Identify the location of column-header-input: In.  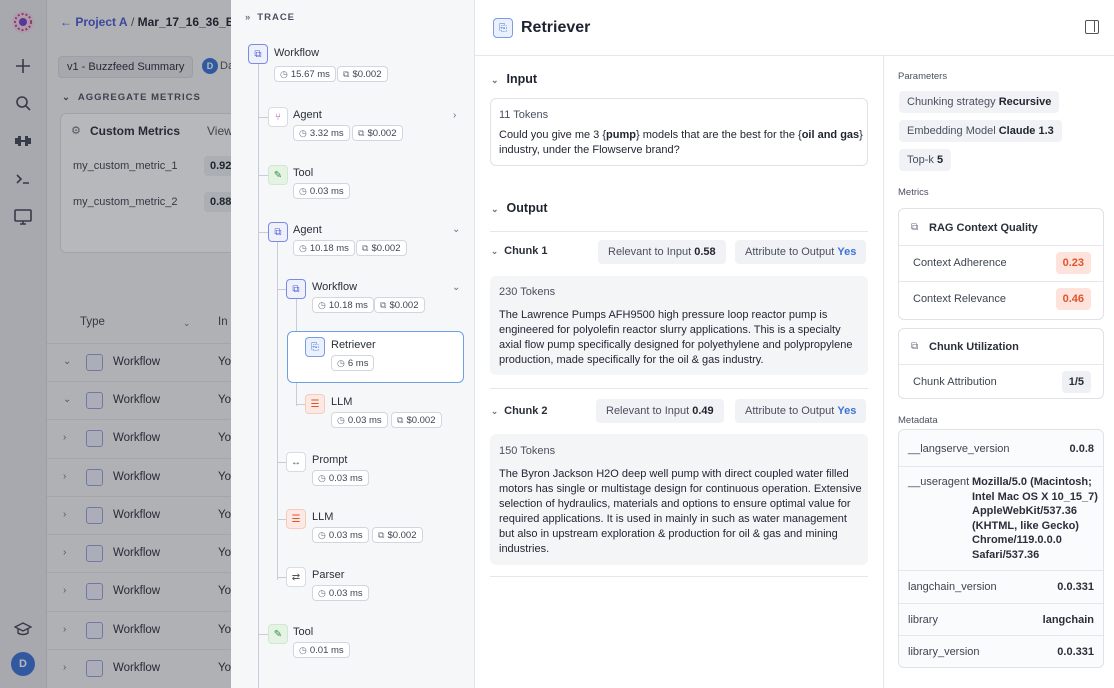
(223, 322).